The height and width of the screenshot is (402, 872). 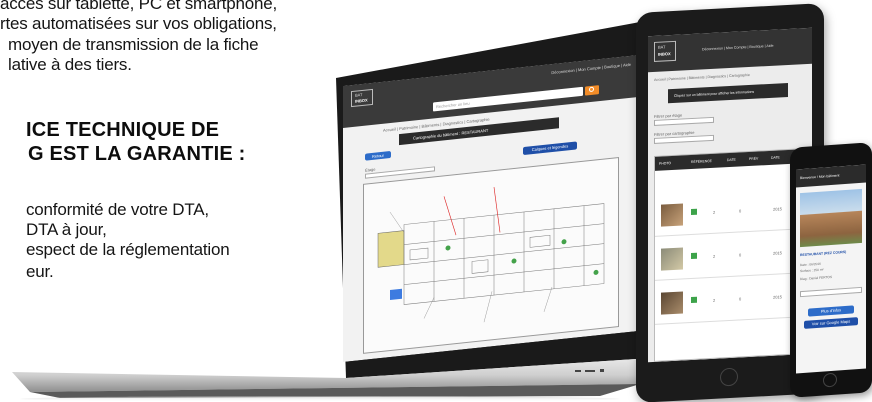 What do you see at coordinates (831, 176) in the screenshot?
I see `phone-banner: Bienvenue ! Mon bâtiment` at bounding box center [831, 176].